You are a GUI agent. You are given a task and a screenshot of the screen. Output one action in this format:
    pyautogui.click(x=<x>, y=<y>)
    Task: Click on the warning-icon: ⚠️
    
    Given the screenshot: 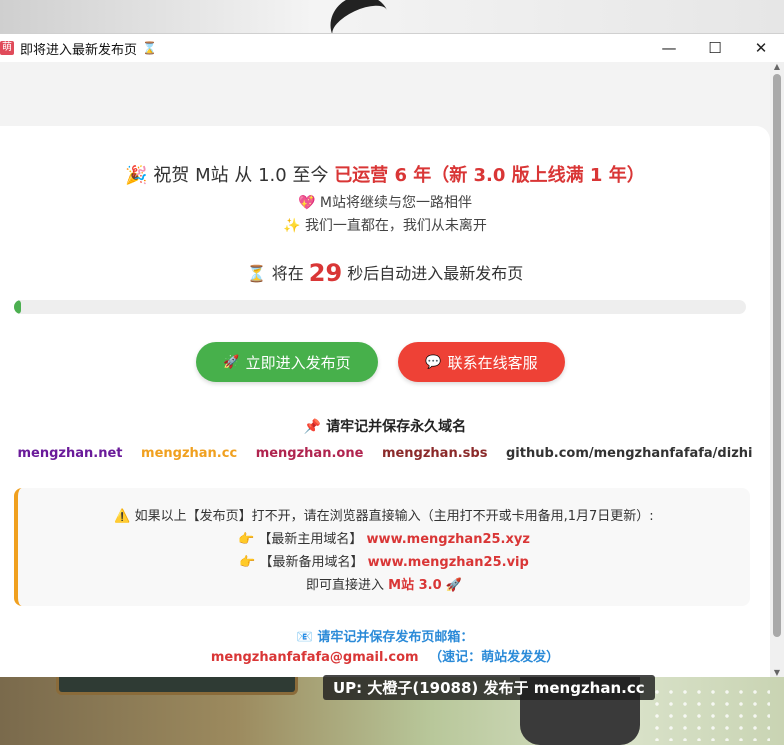 What is the action you would take?
    pyautogui.click(x=122, y=516)
    